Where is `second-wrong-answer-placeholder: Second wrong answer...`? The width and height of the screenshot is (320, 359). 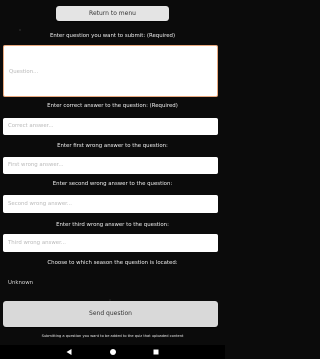
second-wrong-answer-placeholder: Second wrong answer... is located at coordinates (40, 204).